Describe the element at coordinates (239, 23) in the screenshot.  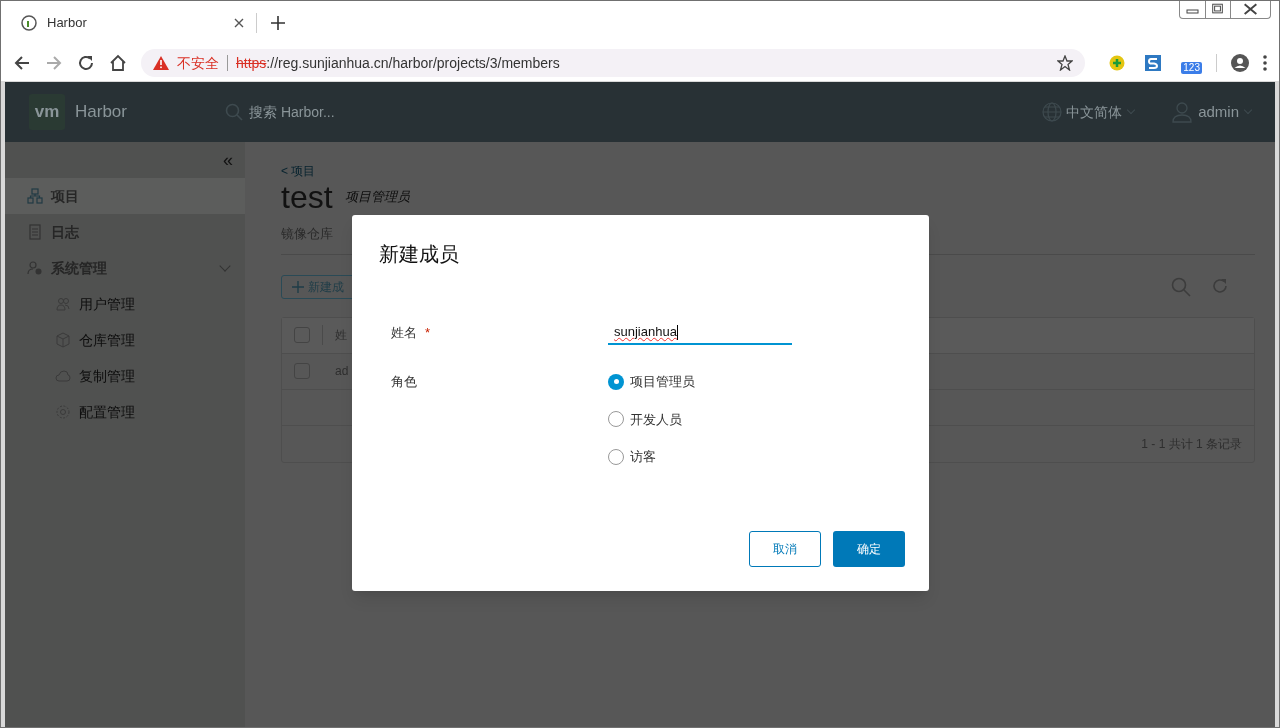
I see `close-icon` at that location.